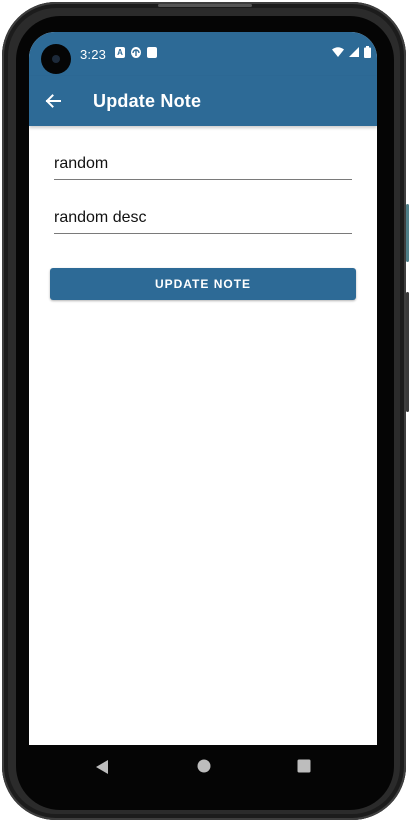  What do you see at coordinates (205, 5) in the screenshot?
I see `speaker-slot` at bounding box center [205, 5].